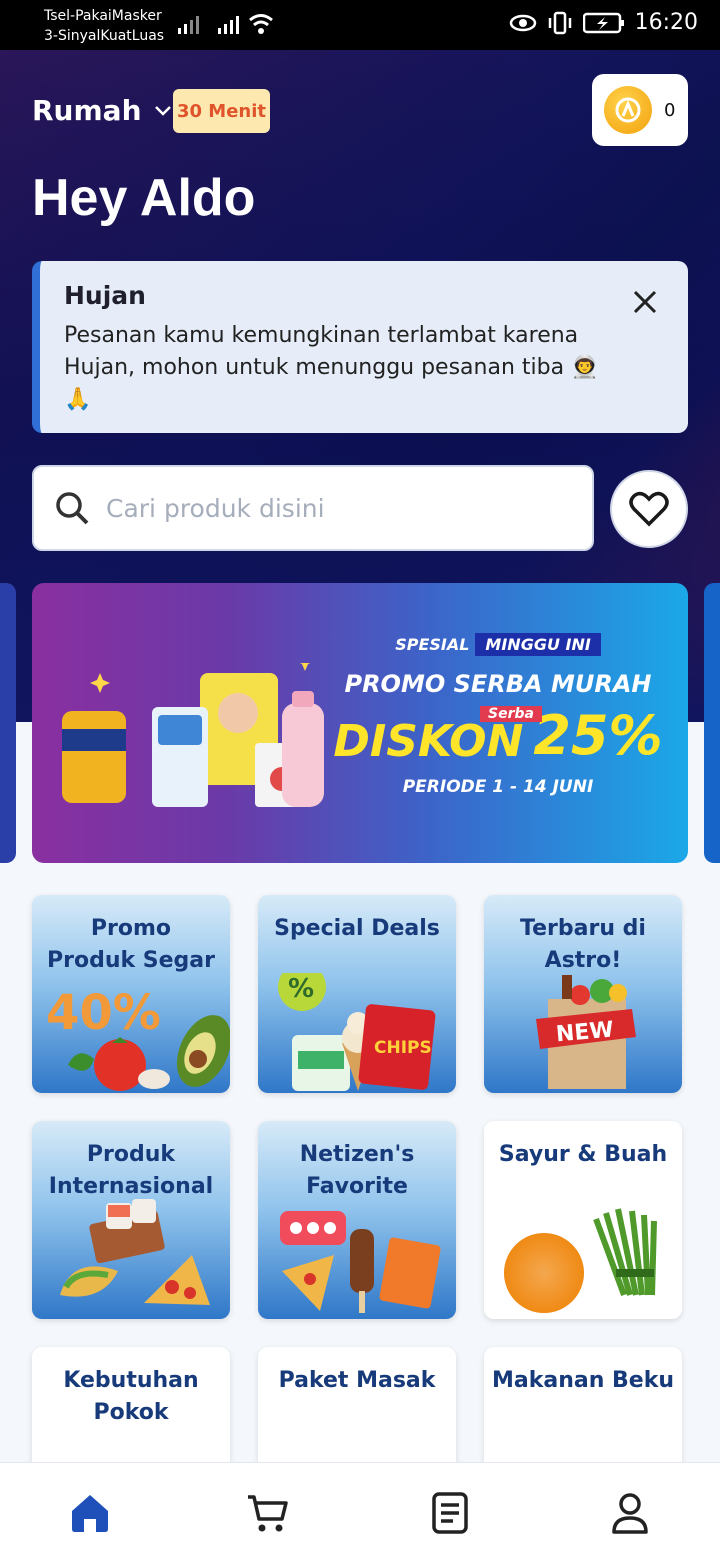  I want to click on orders-icon, so click(450, 1513).